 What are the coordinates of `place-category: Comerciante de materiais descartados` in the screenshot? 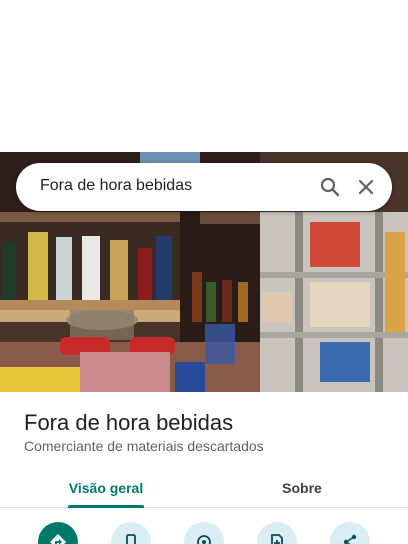 It's located at (144, 446).